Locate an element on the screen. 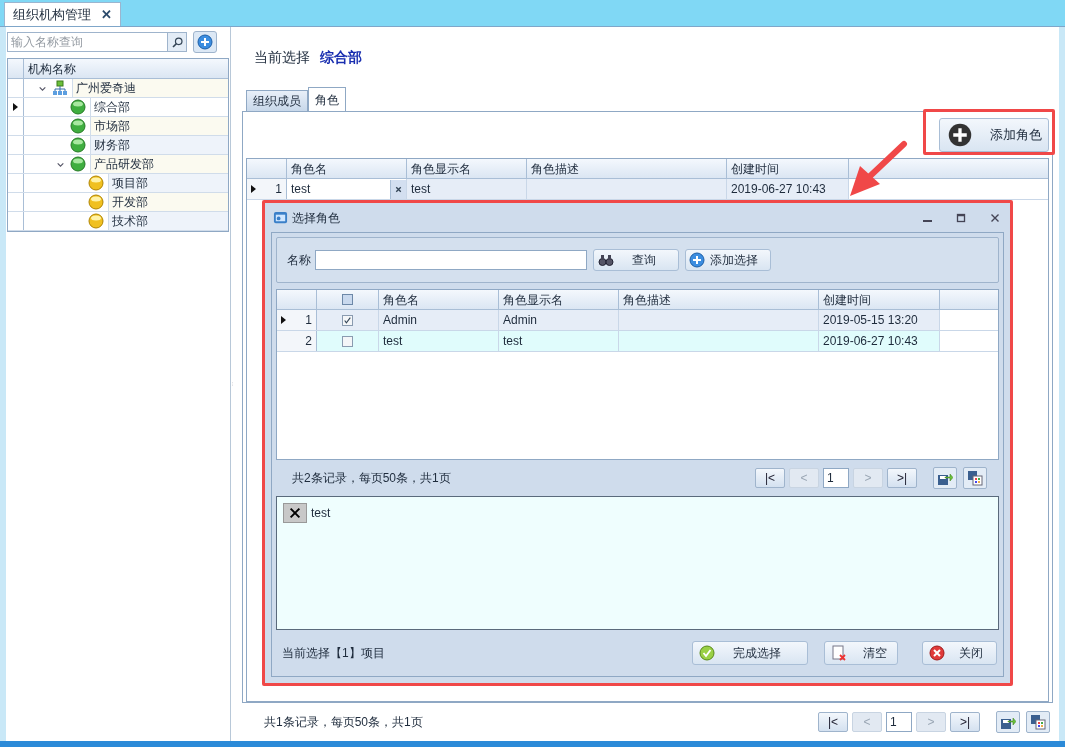  tree-item: 市场部 is located at coordinates (159, 126).